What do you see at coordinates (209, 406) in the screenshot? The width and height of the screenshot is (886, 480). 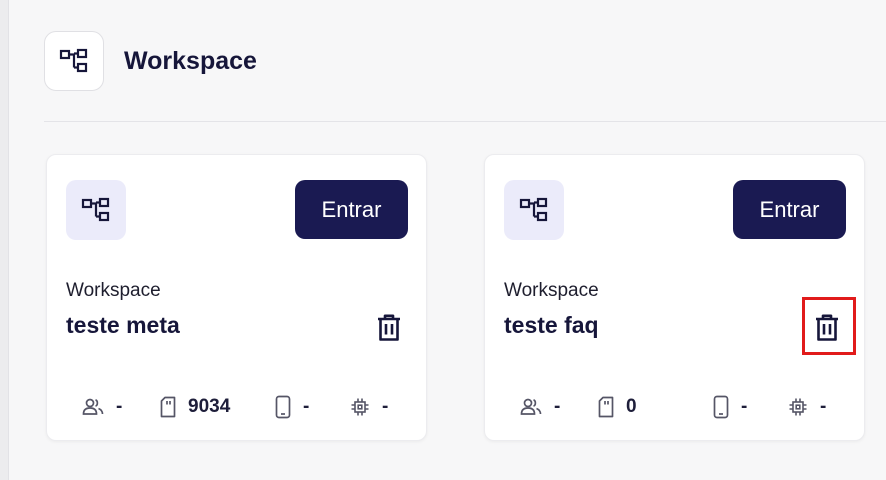 I see `stat-storage-value: 9034` at bounding box center [209, 406].